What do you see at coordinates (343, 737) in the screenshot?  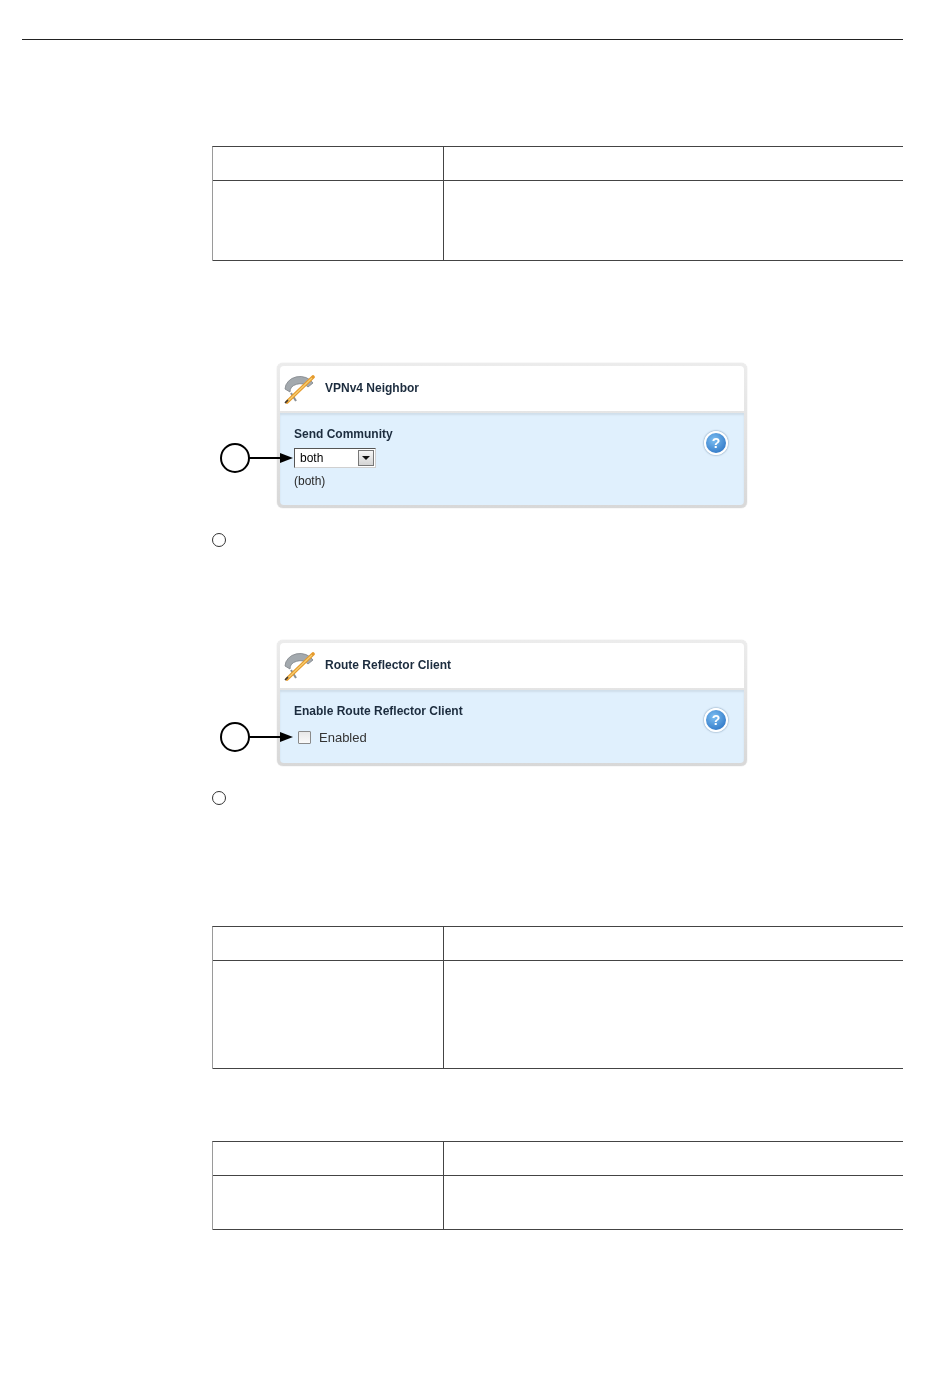 I see `checkbox-label: Enabled` at bounding box center [343, 737].